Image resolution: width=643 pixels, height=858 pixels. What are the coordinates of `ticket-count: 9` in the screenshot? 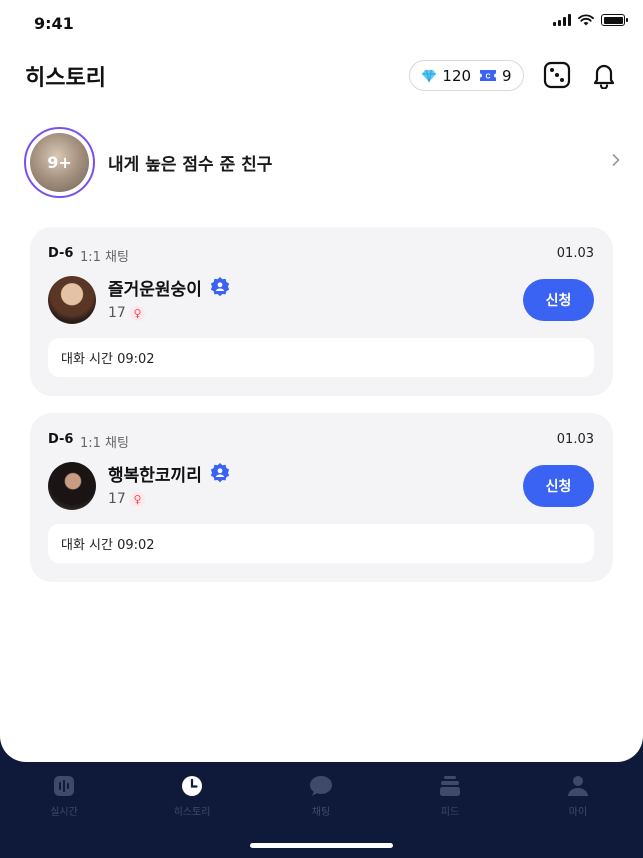 It's located at (507, 75).